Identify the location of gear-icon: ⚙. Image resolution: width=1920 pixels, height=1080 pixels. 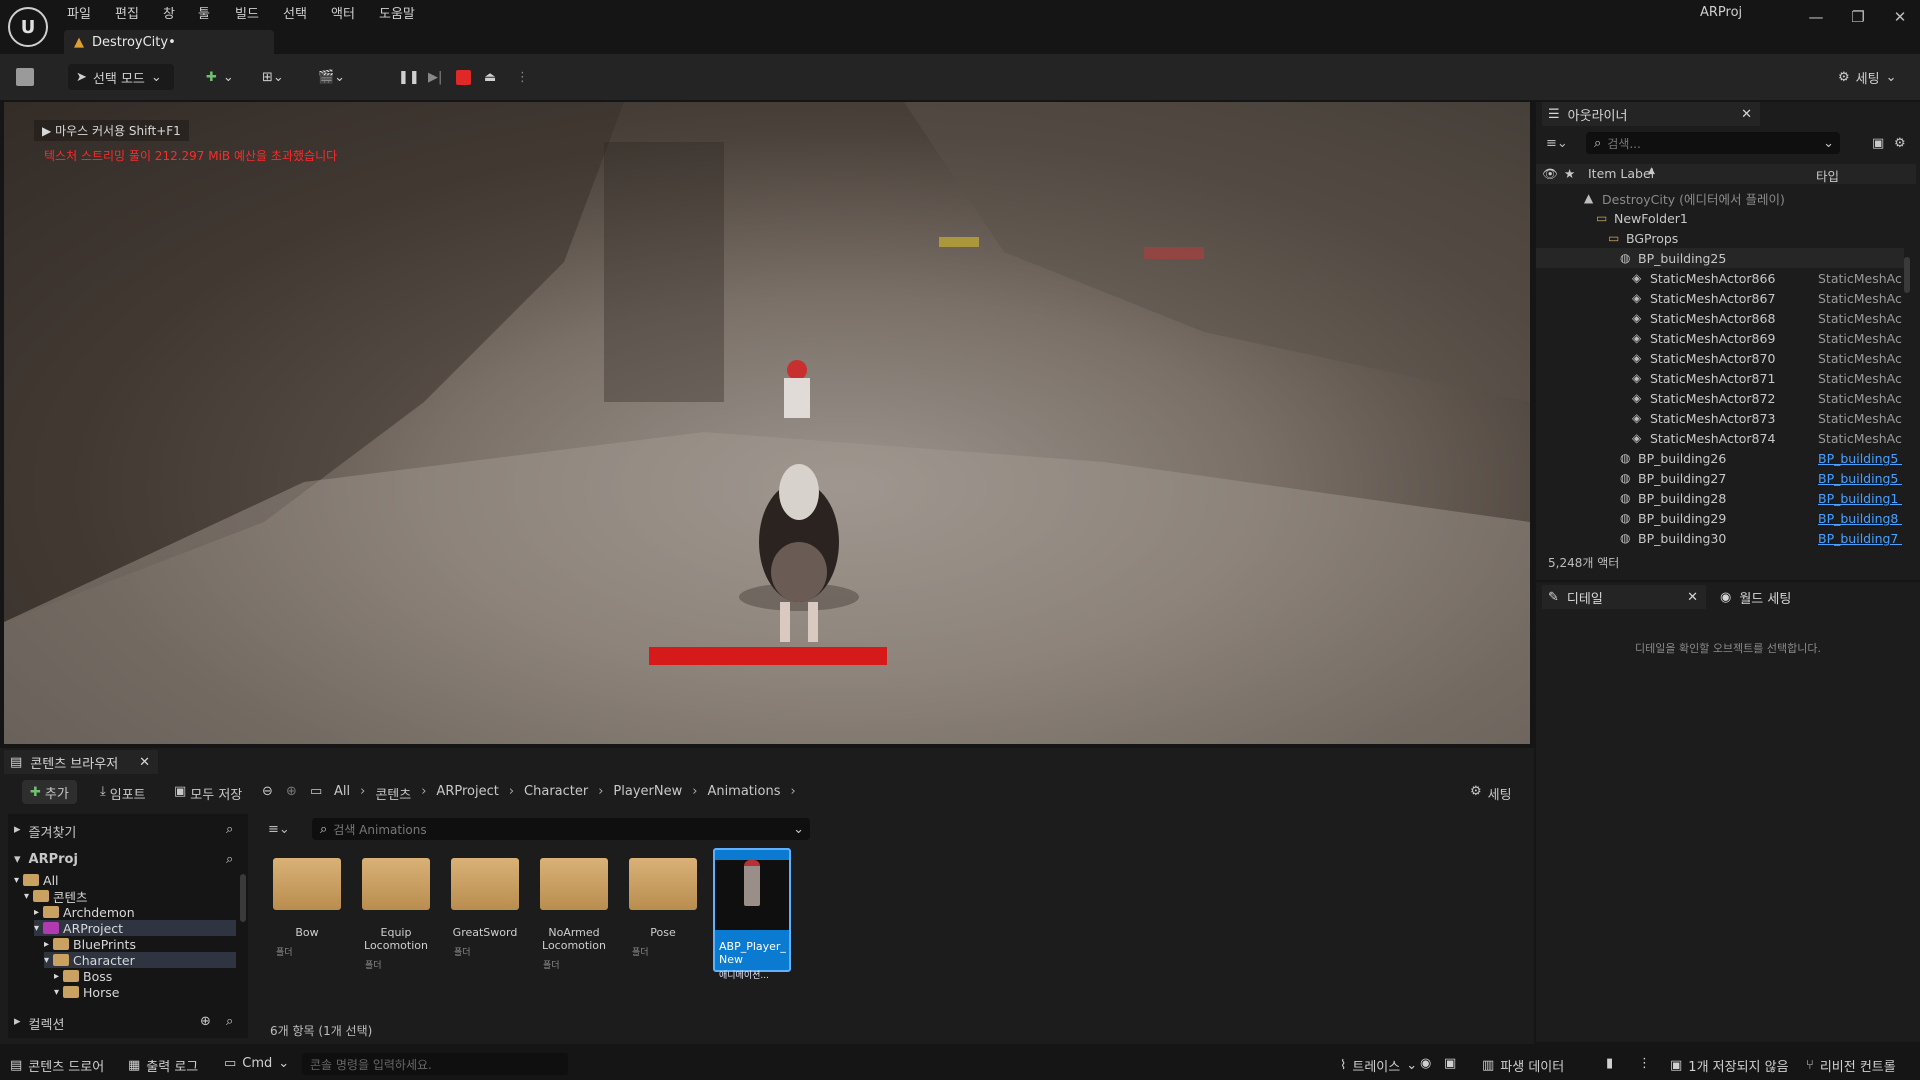
(1900, 143).